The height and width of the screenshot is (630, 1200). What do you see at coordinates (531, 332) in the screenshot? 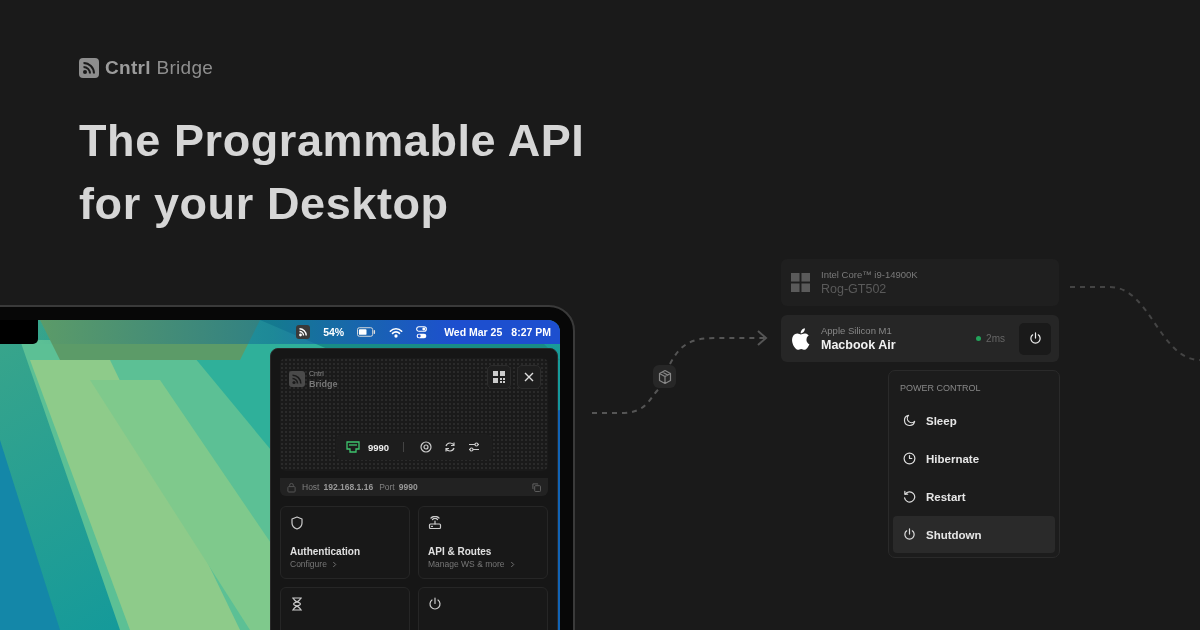
I see `menu-bar-time: 8:27 PM` at bounding box center [531, 332].